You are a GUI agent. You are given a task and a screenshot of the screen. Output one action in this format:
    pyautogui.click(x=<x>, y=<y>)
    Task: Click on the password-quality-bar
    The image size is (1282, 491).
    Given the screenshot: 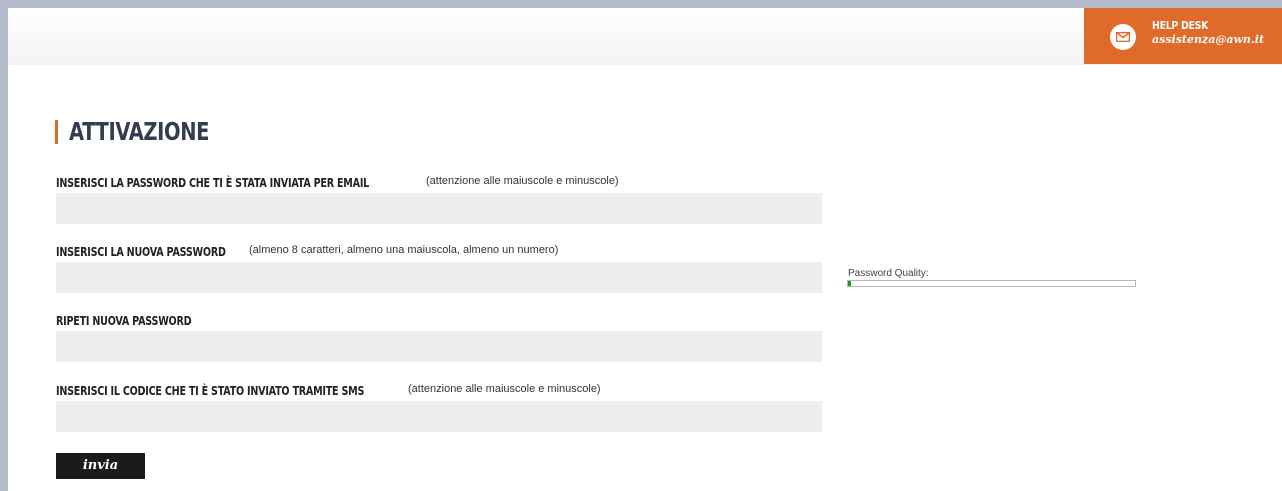 What is the action you would take?
    pyautogui.click(x=991, y=283)
    